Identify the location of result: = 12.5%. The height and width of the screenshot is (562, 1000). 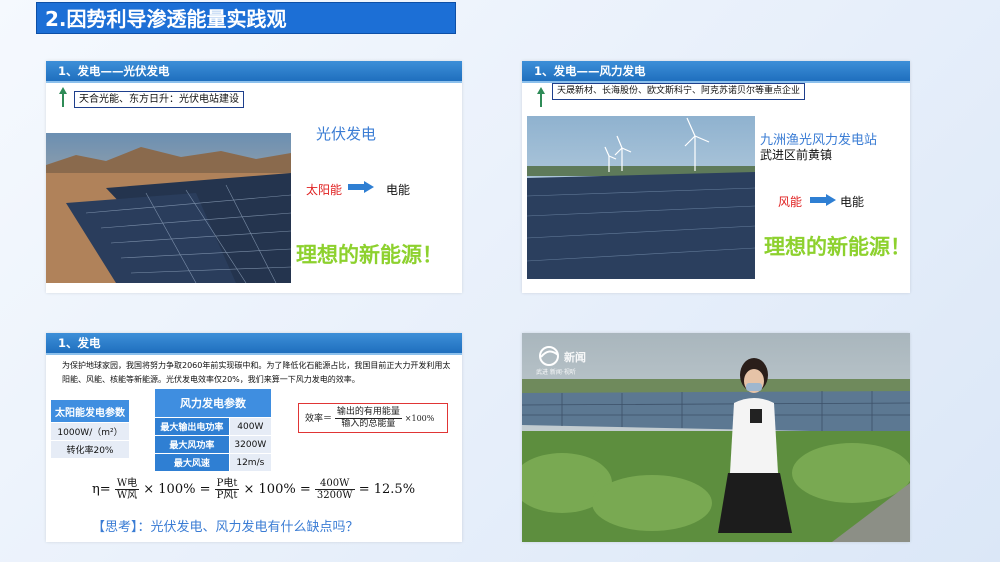
(387, 489).